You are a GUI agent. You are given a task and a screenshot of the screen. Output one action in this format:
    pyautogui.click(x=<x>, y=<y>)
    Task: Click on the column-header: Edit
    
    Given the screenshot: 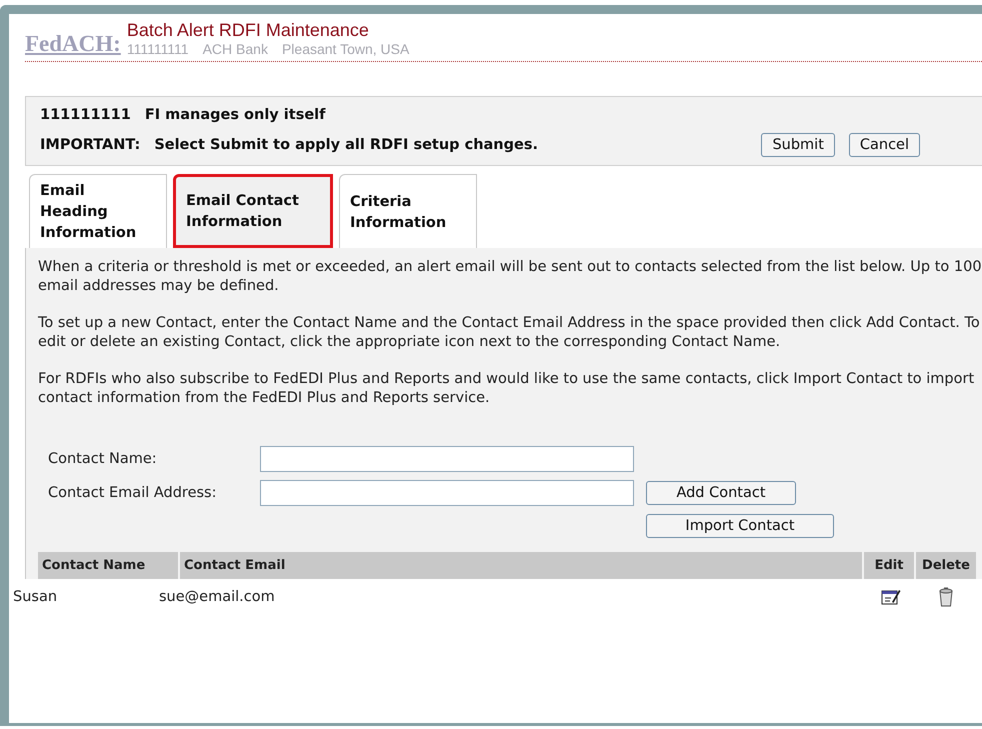 What is the action you would take?
    pyautogui.click(x=889, y=565)
    